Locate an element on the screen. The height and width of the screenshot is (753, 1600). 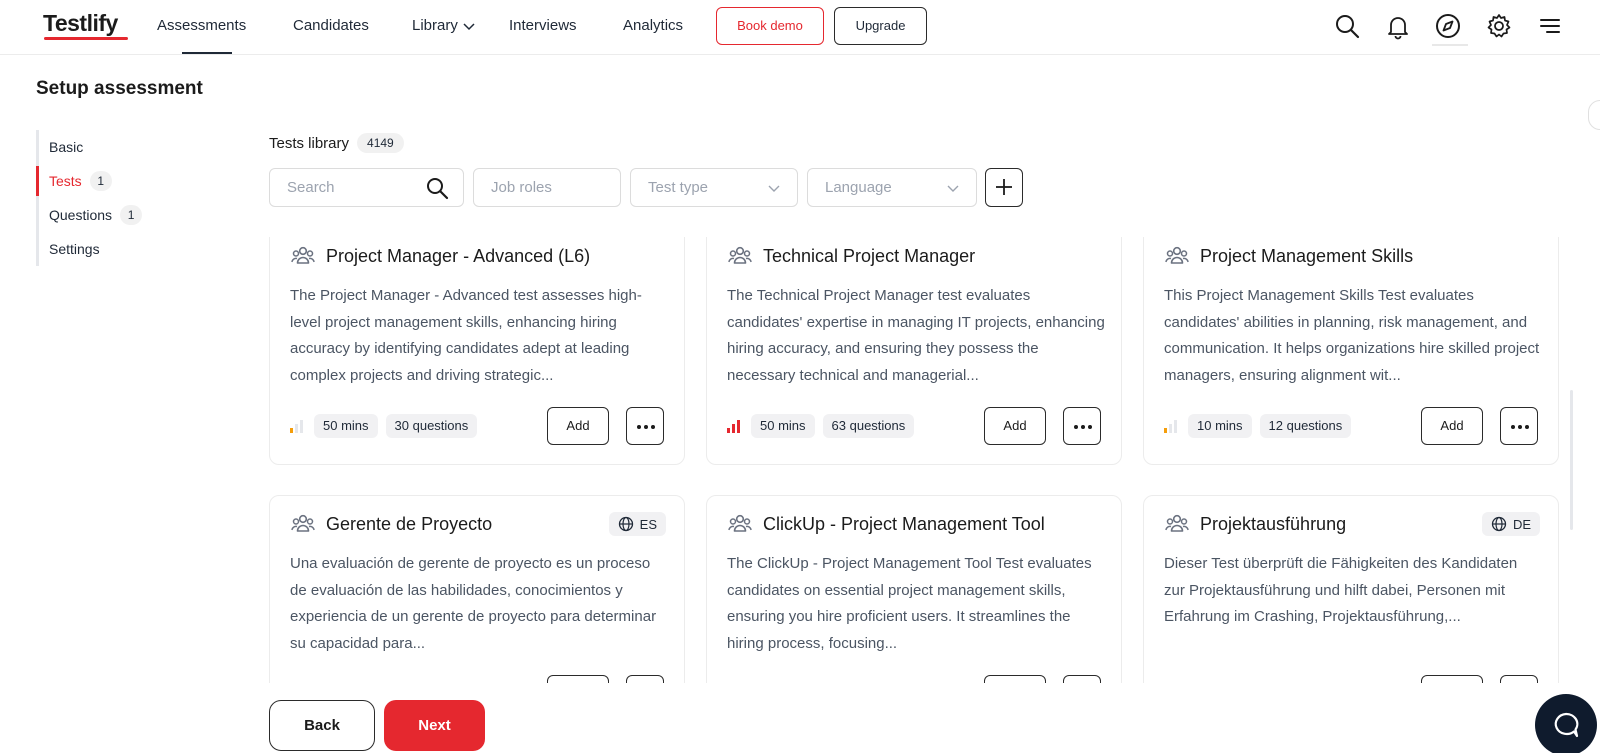
step-label: Questions is located at coordinates (81, 215).